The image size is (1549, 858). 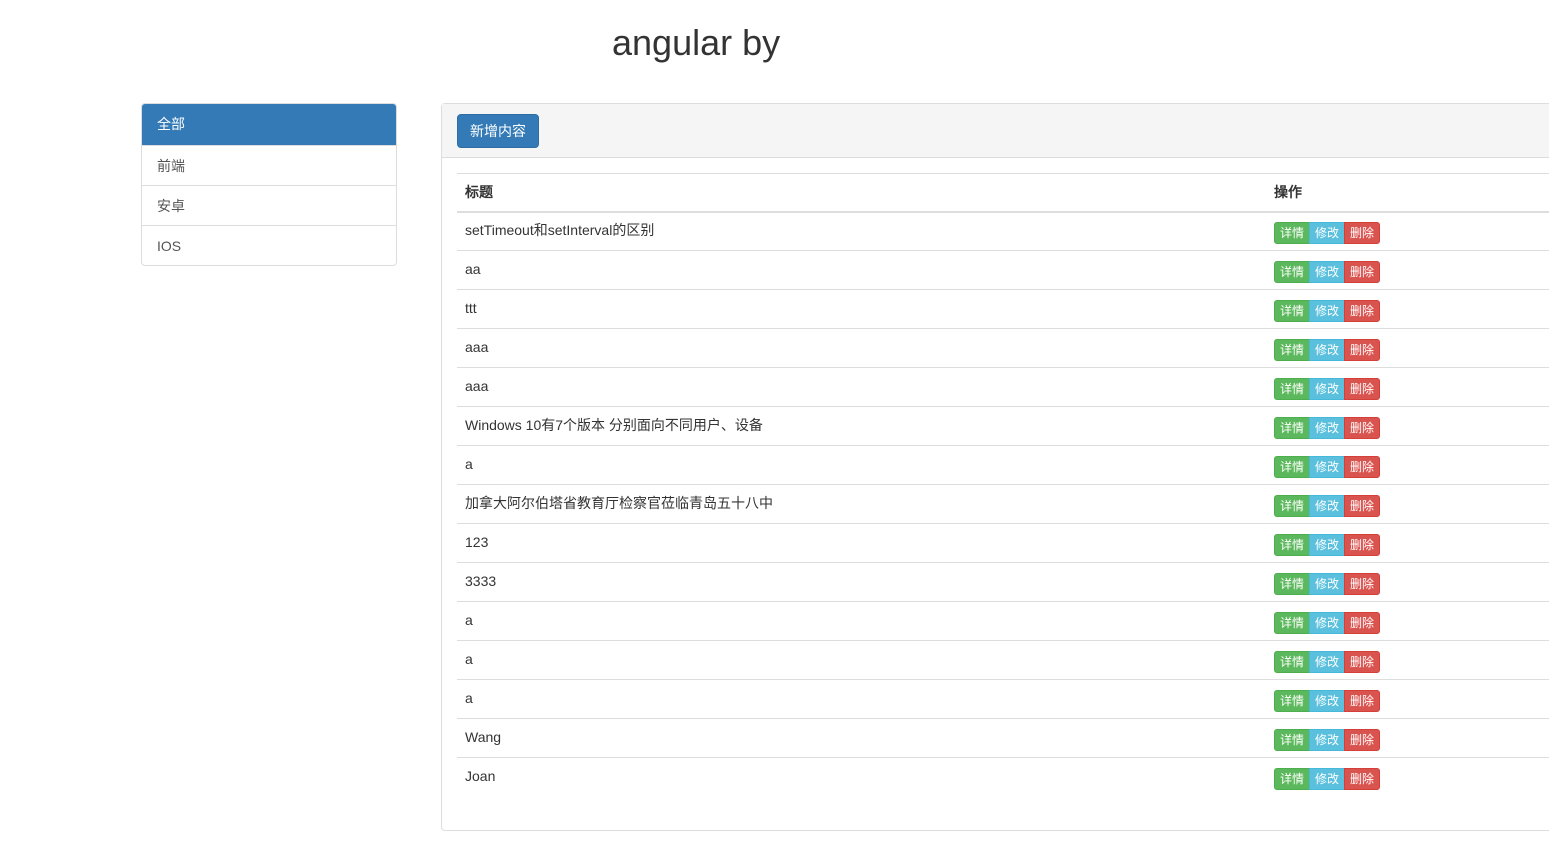 I want to click on row-title: 加拿大阿尔伯塔省教育厅检察官莅临青岛五十八中, so click(x=861, y=504).